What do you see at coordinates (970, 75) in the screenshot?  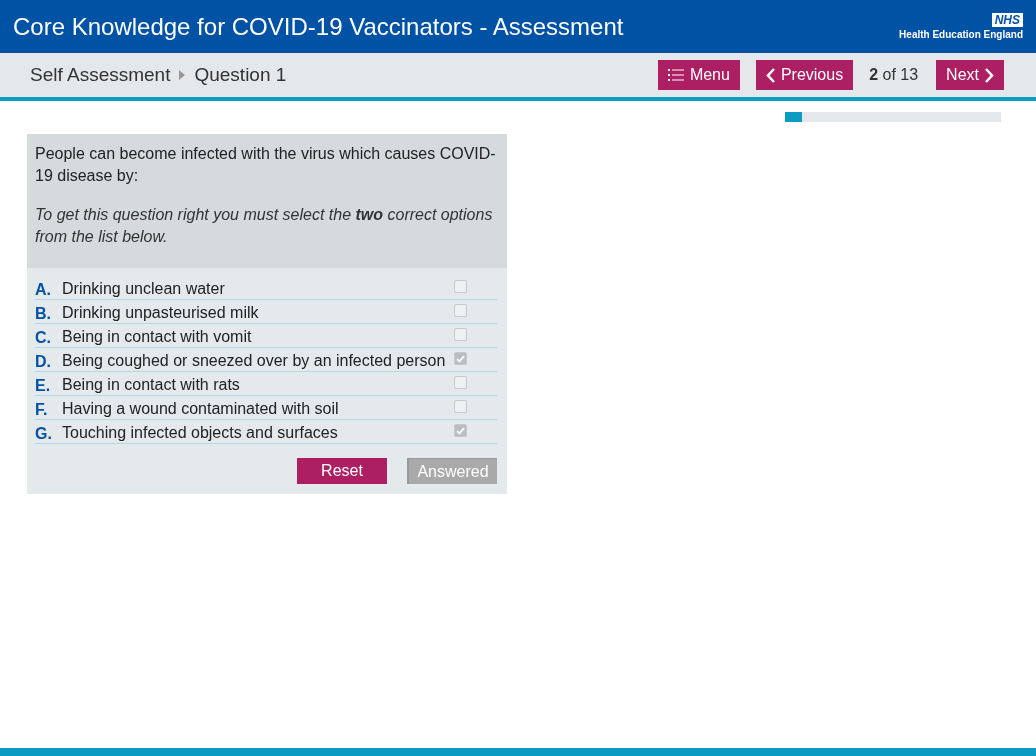 I see `next-button: Next` at bounding box center [970, 75].